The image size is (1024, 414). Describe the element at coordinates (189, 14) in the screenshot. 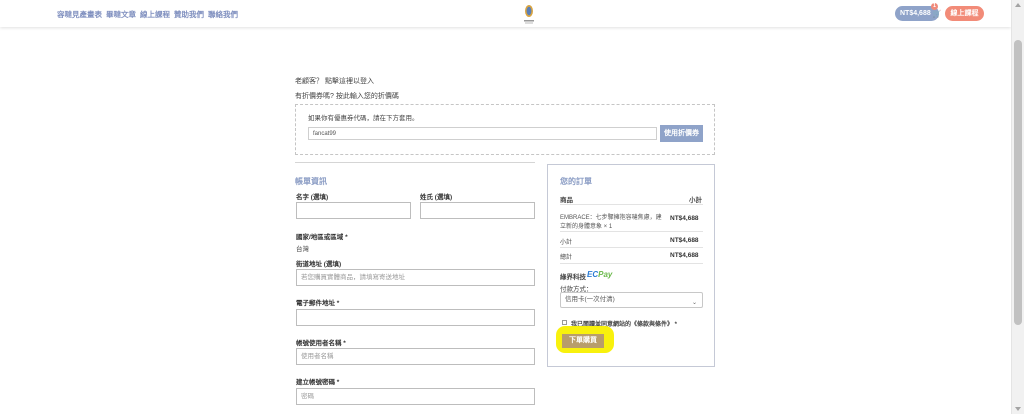

I see `nav-item-4: 贊助我們` at that location.